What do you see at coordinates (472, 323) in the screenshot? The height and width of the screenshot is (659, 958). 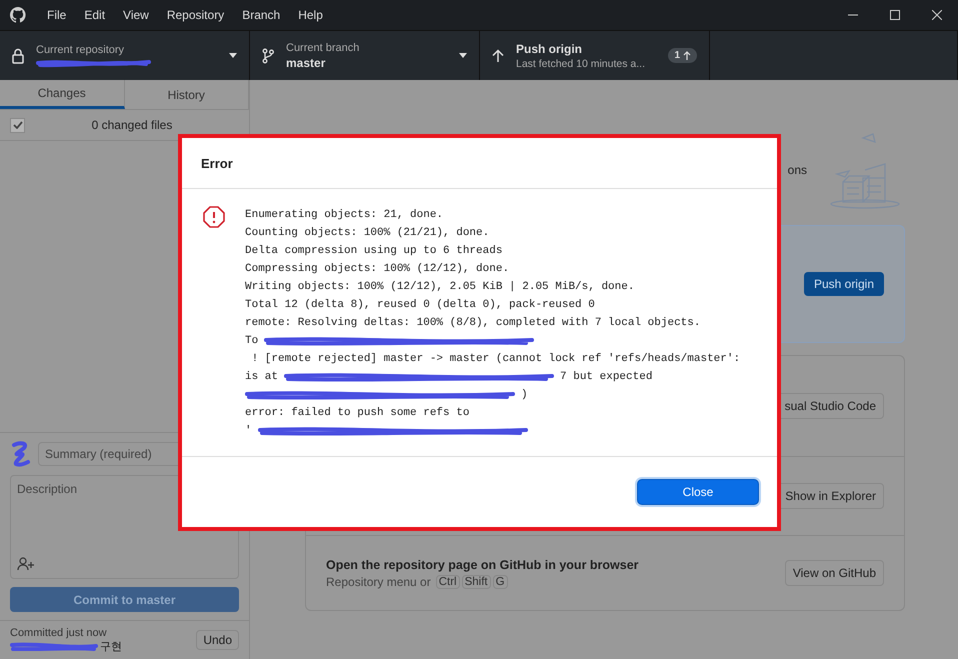 I see `log-text: remote: Resolving deltas: 100% (8/8), completed with 7 local objects.` at bounding box center [472, 323].